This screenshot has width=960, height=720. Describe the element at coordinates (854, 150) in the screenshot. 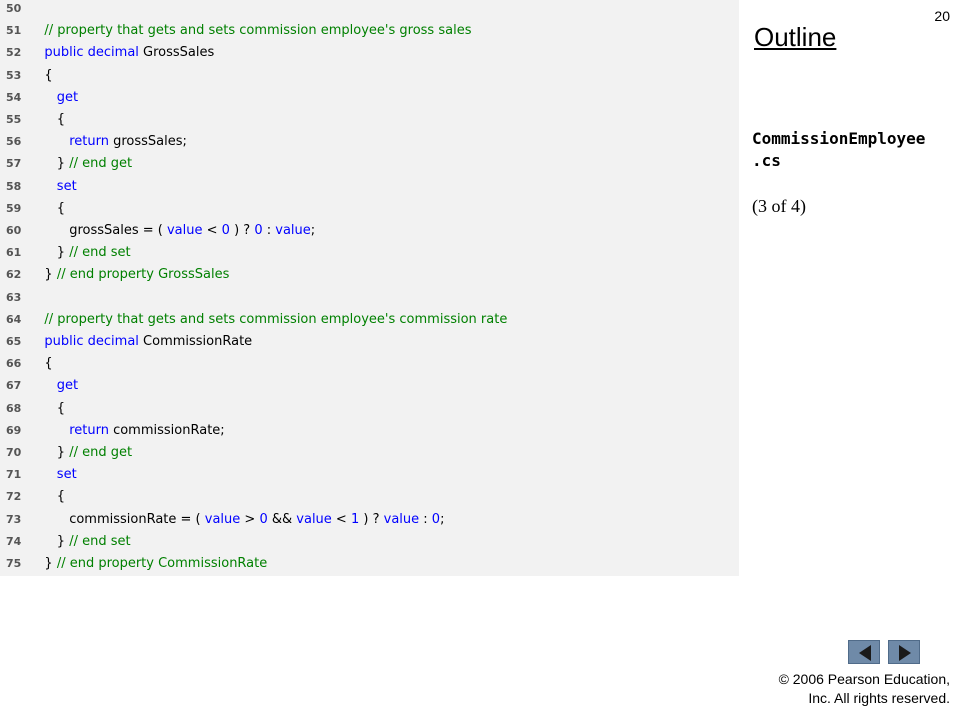

I see `file-name: CommissionEmployee .cs` at that location.